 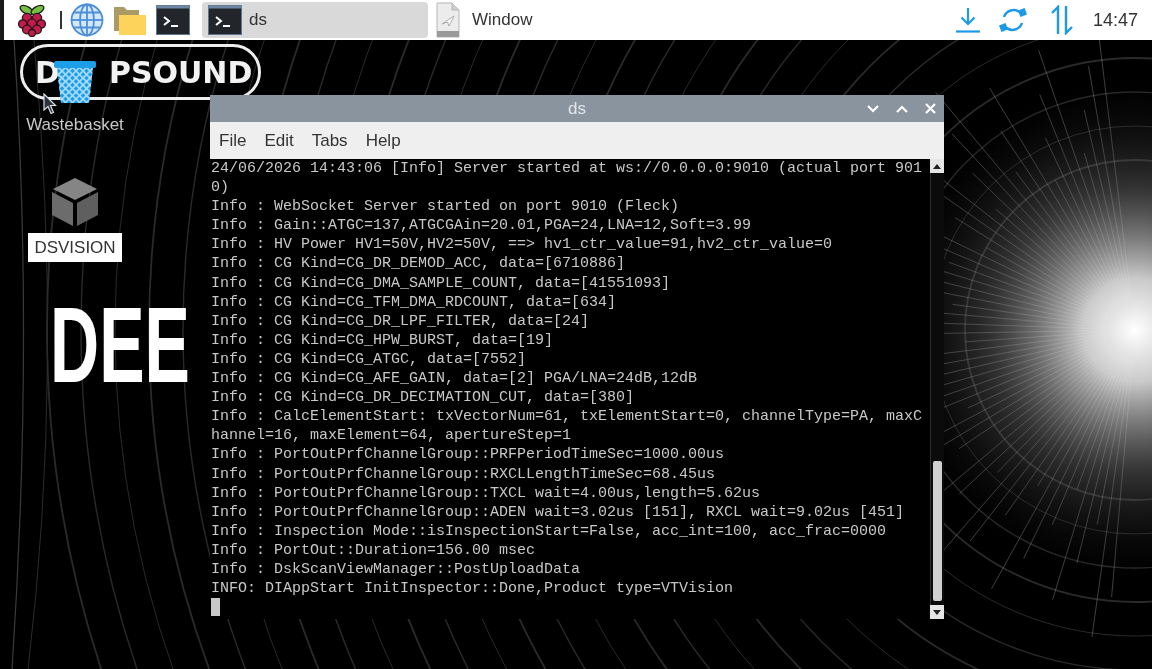 What do you see at coordinates (567, 178) in the screenshot?
I see `log-line: 24/06/2026 14:43:06 [Info] Server started at ws://0.0.0.0:9010 (actual port 9010)` at bounding box center [567, 178].